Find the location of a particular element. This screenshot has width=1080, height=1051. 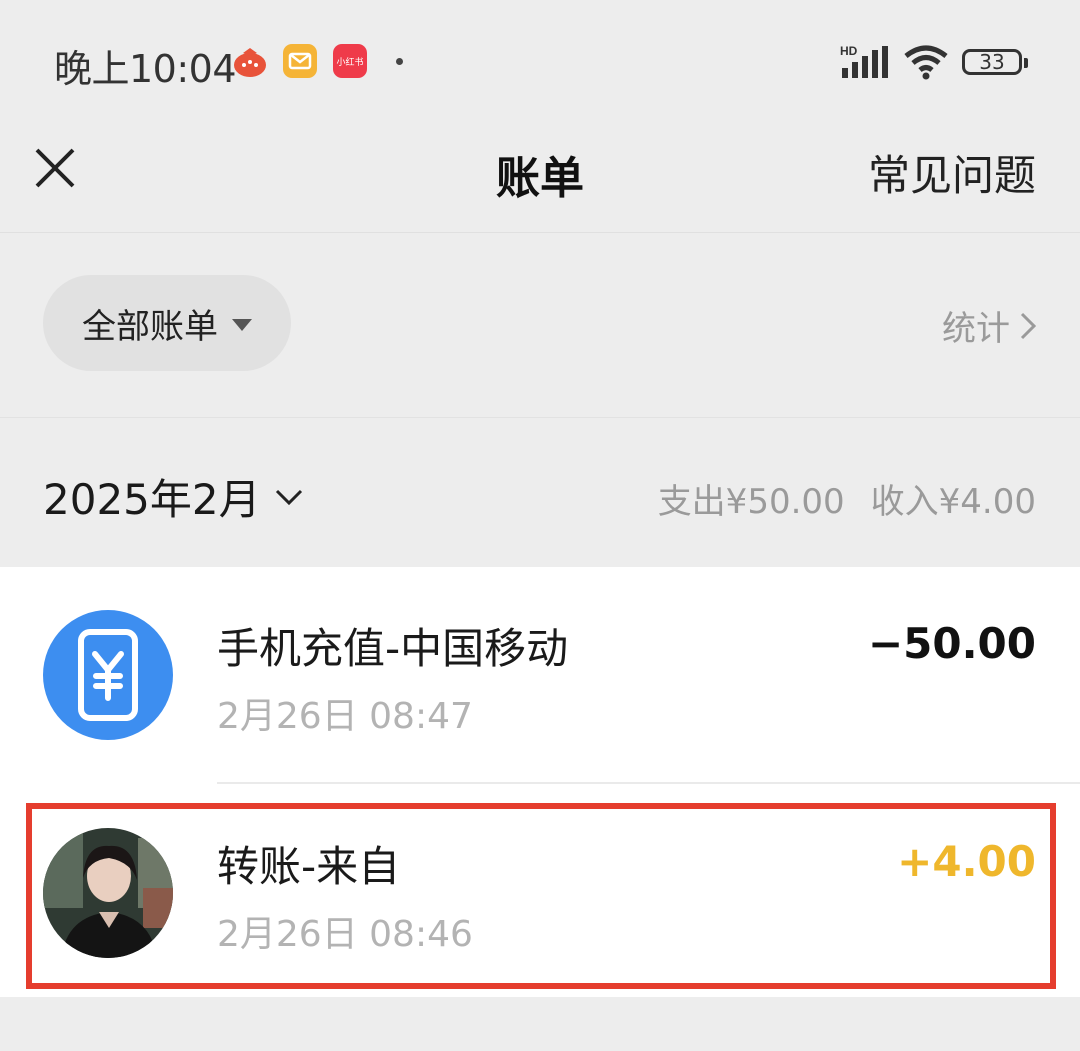

bill-type-filter: 全部账单 is located at coordinates (167, 323).